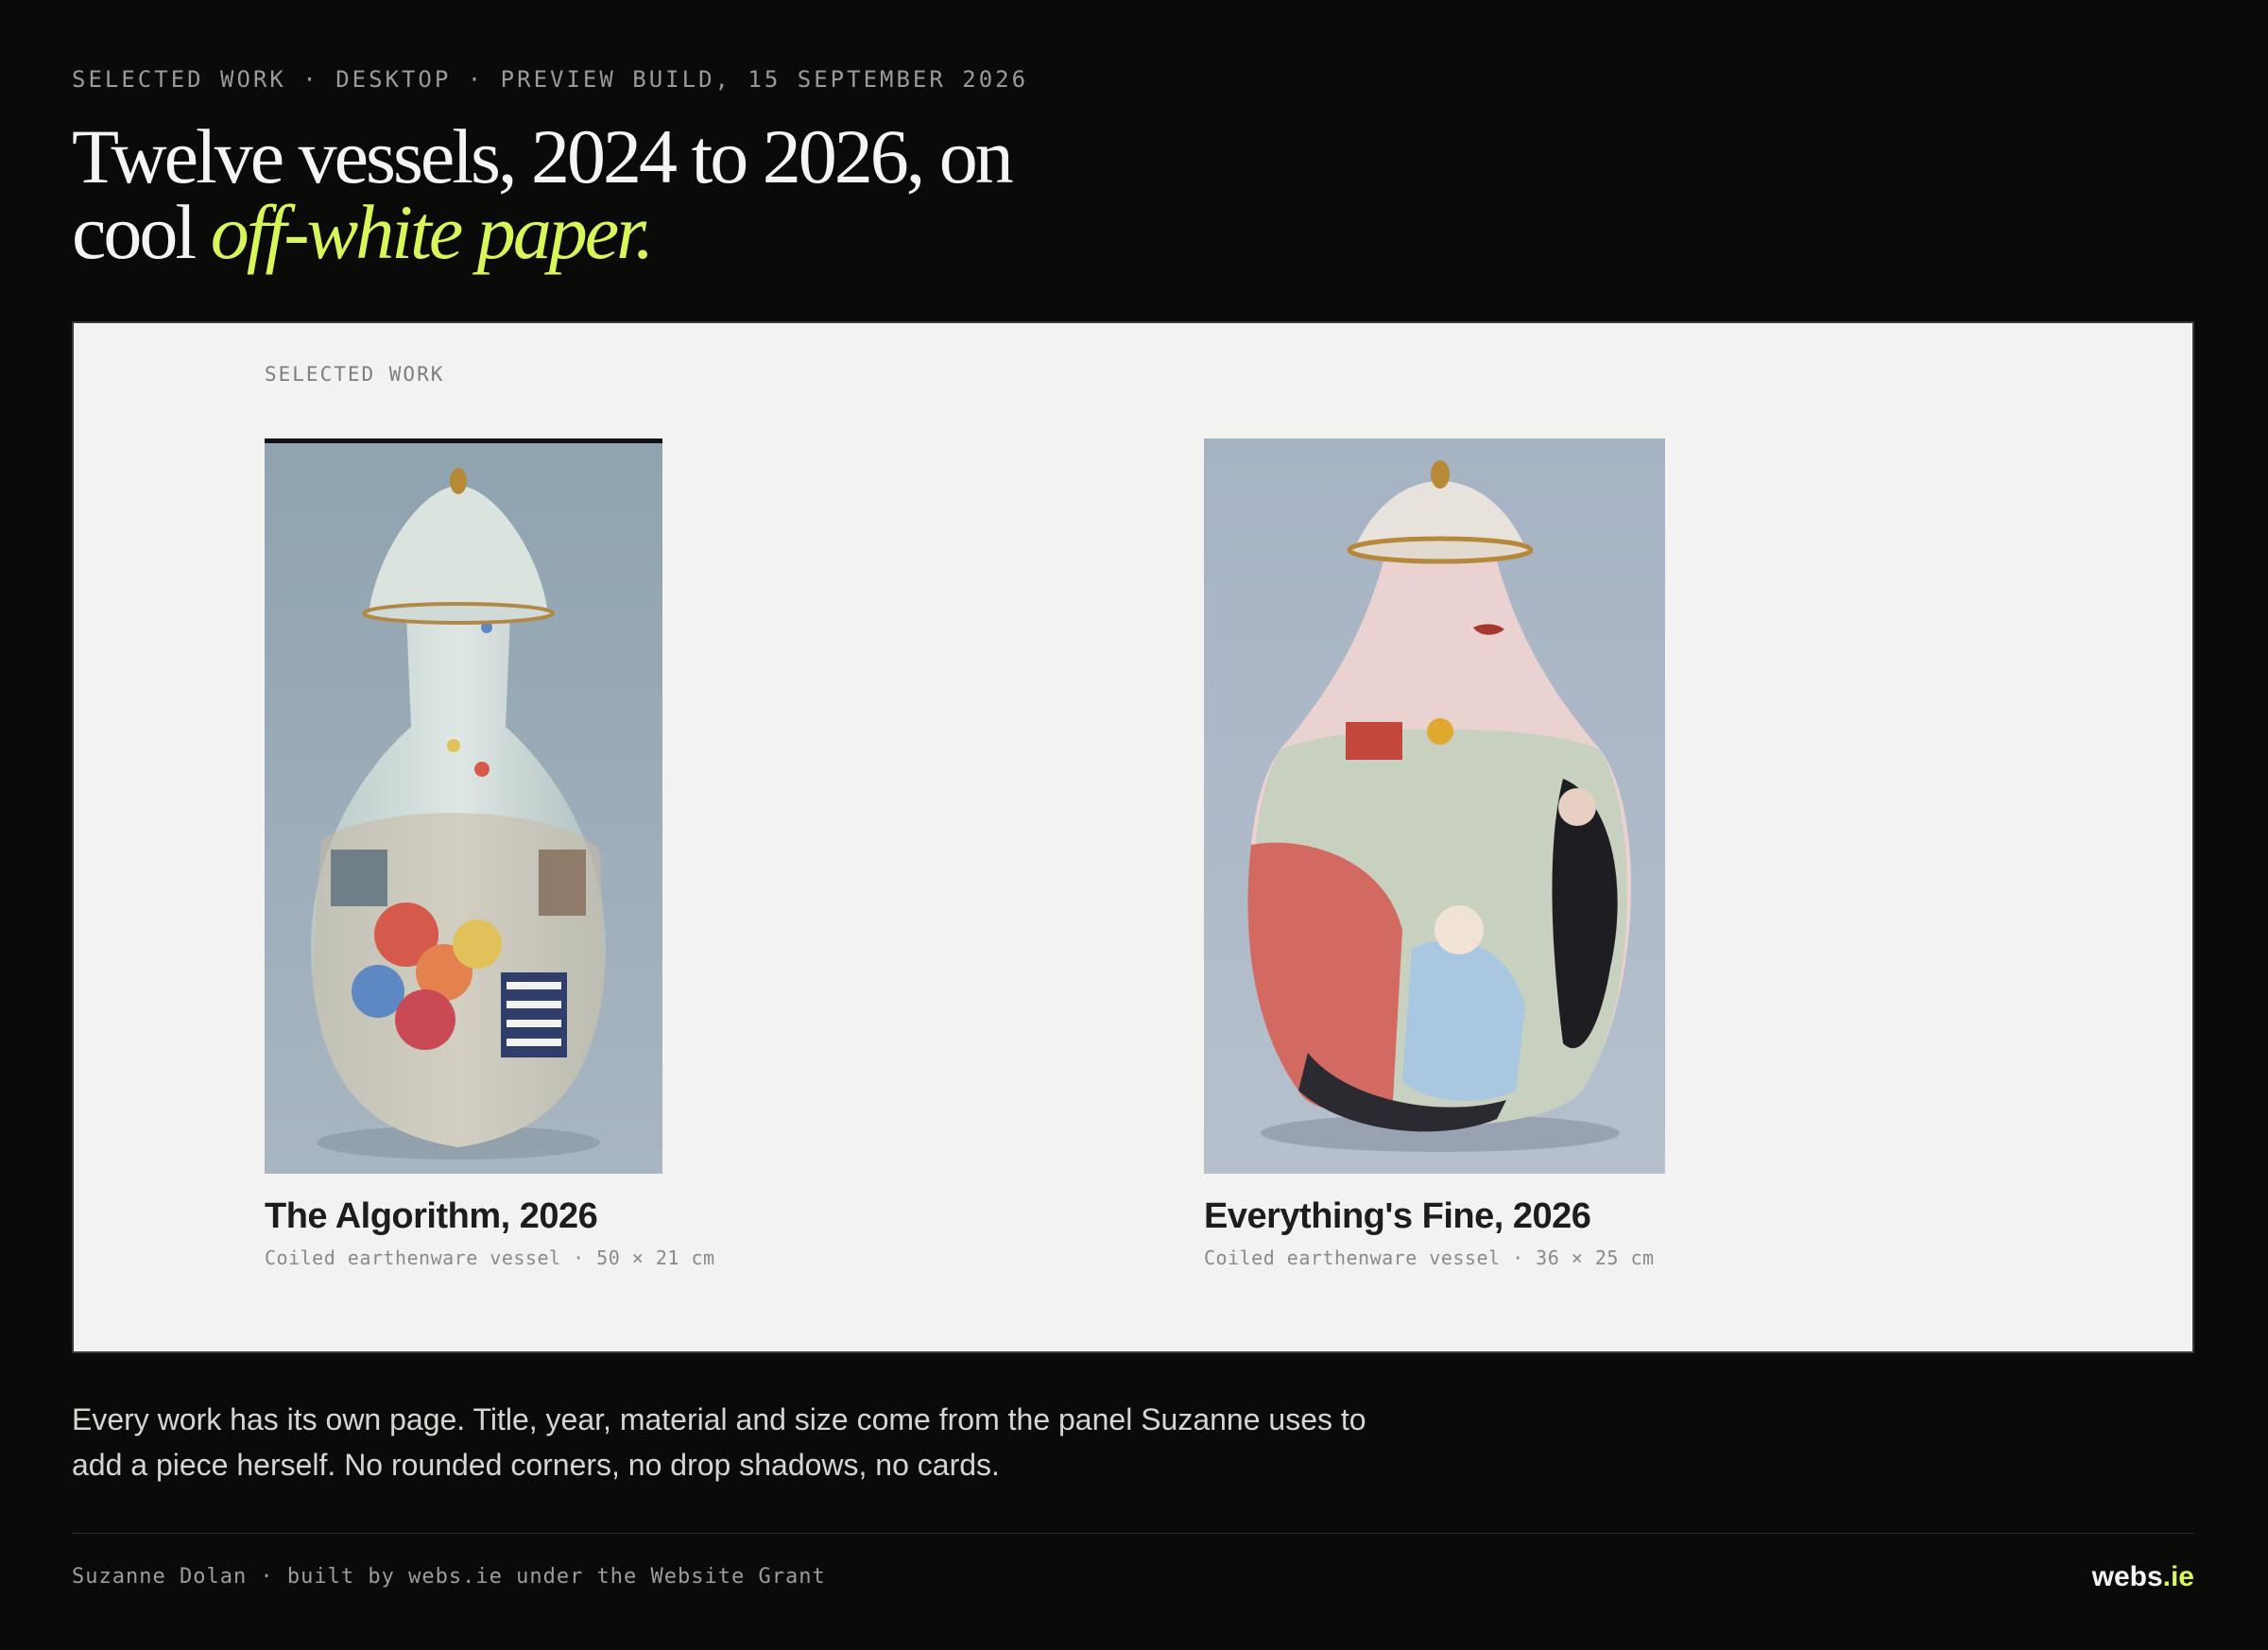 The image size is (2268, 1650). What do you see at coordinates (490, 1216) in the screenshot?
I see `work-title: The Algorithm, 2026` at bounding box center [490, 1216].